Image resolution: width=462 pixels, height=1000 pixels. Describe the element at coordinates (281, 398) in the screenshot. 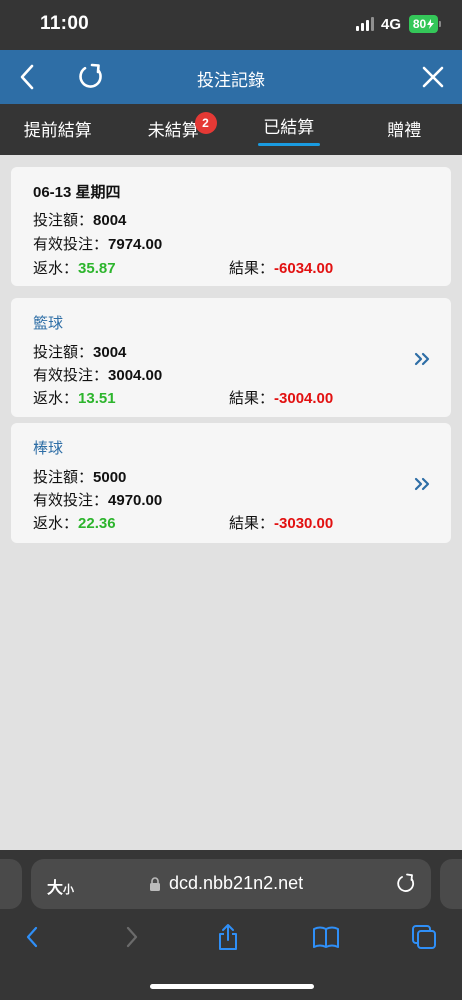

I see `result: 結果：-3004.00` at that location.